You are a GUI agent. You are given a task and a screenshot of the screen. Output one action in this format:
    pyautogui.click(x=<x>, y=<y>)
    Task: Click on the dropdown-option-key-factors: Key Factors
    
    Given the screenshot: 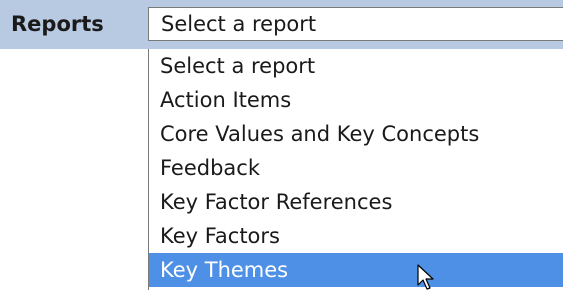 What is the action you would take?
    pyautogui.click(x=356, y=236)
    